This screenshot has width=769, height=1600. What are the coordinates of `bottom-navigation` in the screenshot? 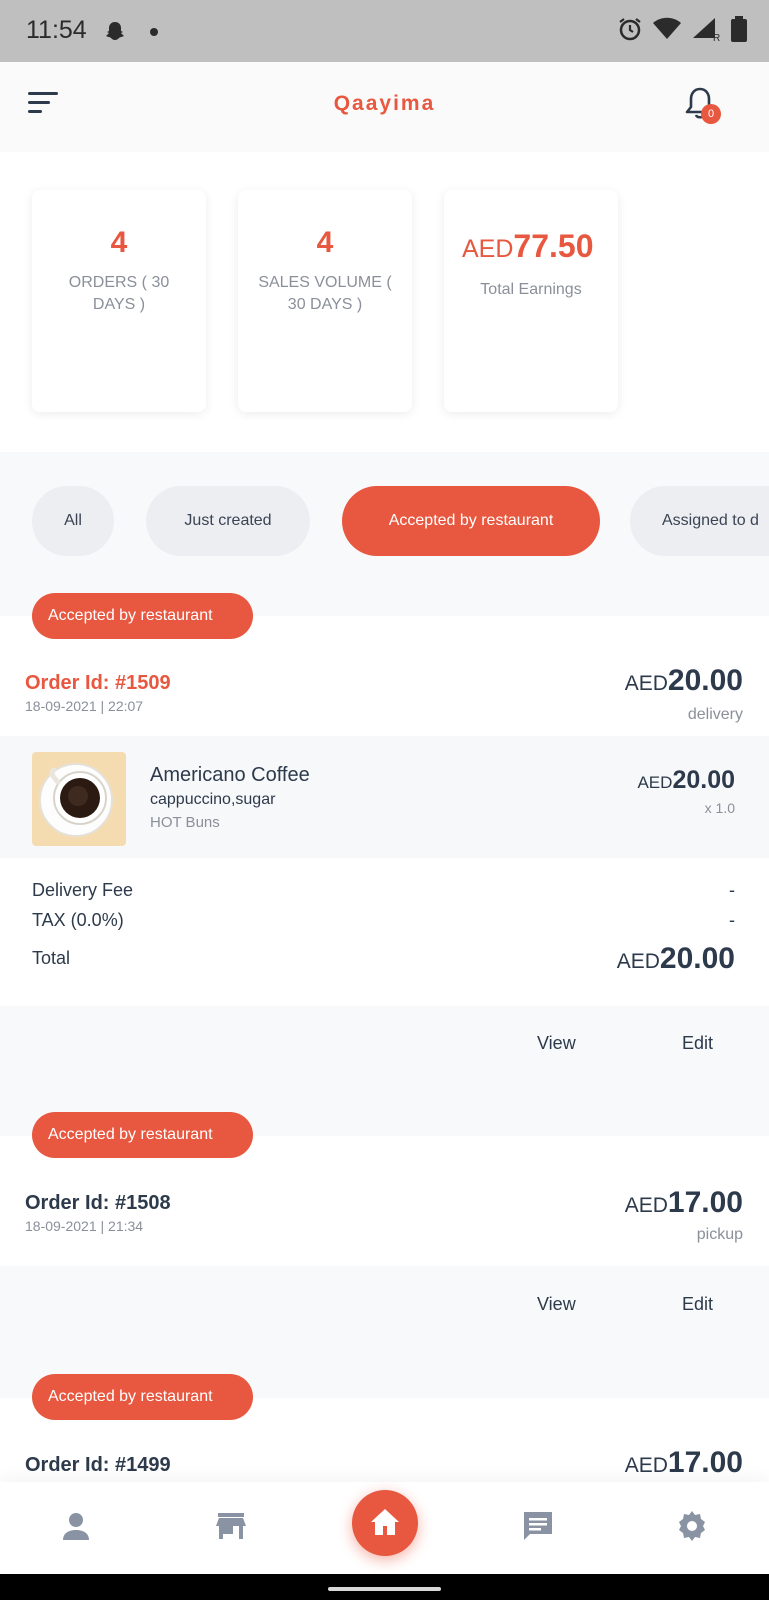 It's located at (384, 1528).